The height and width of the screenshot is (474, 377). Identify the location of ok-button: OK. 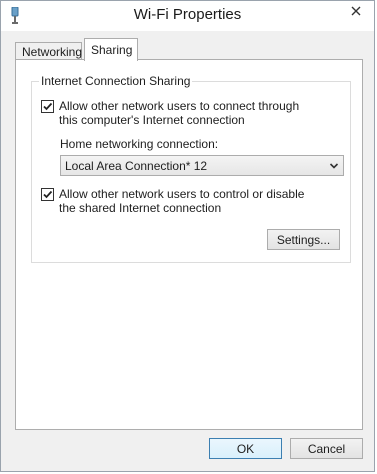
(245, 448).